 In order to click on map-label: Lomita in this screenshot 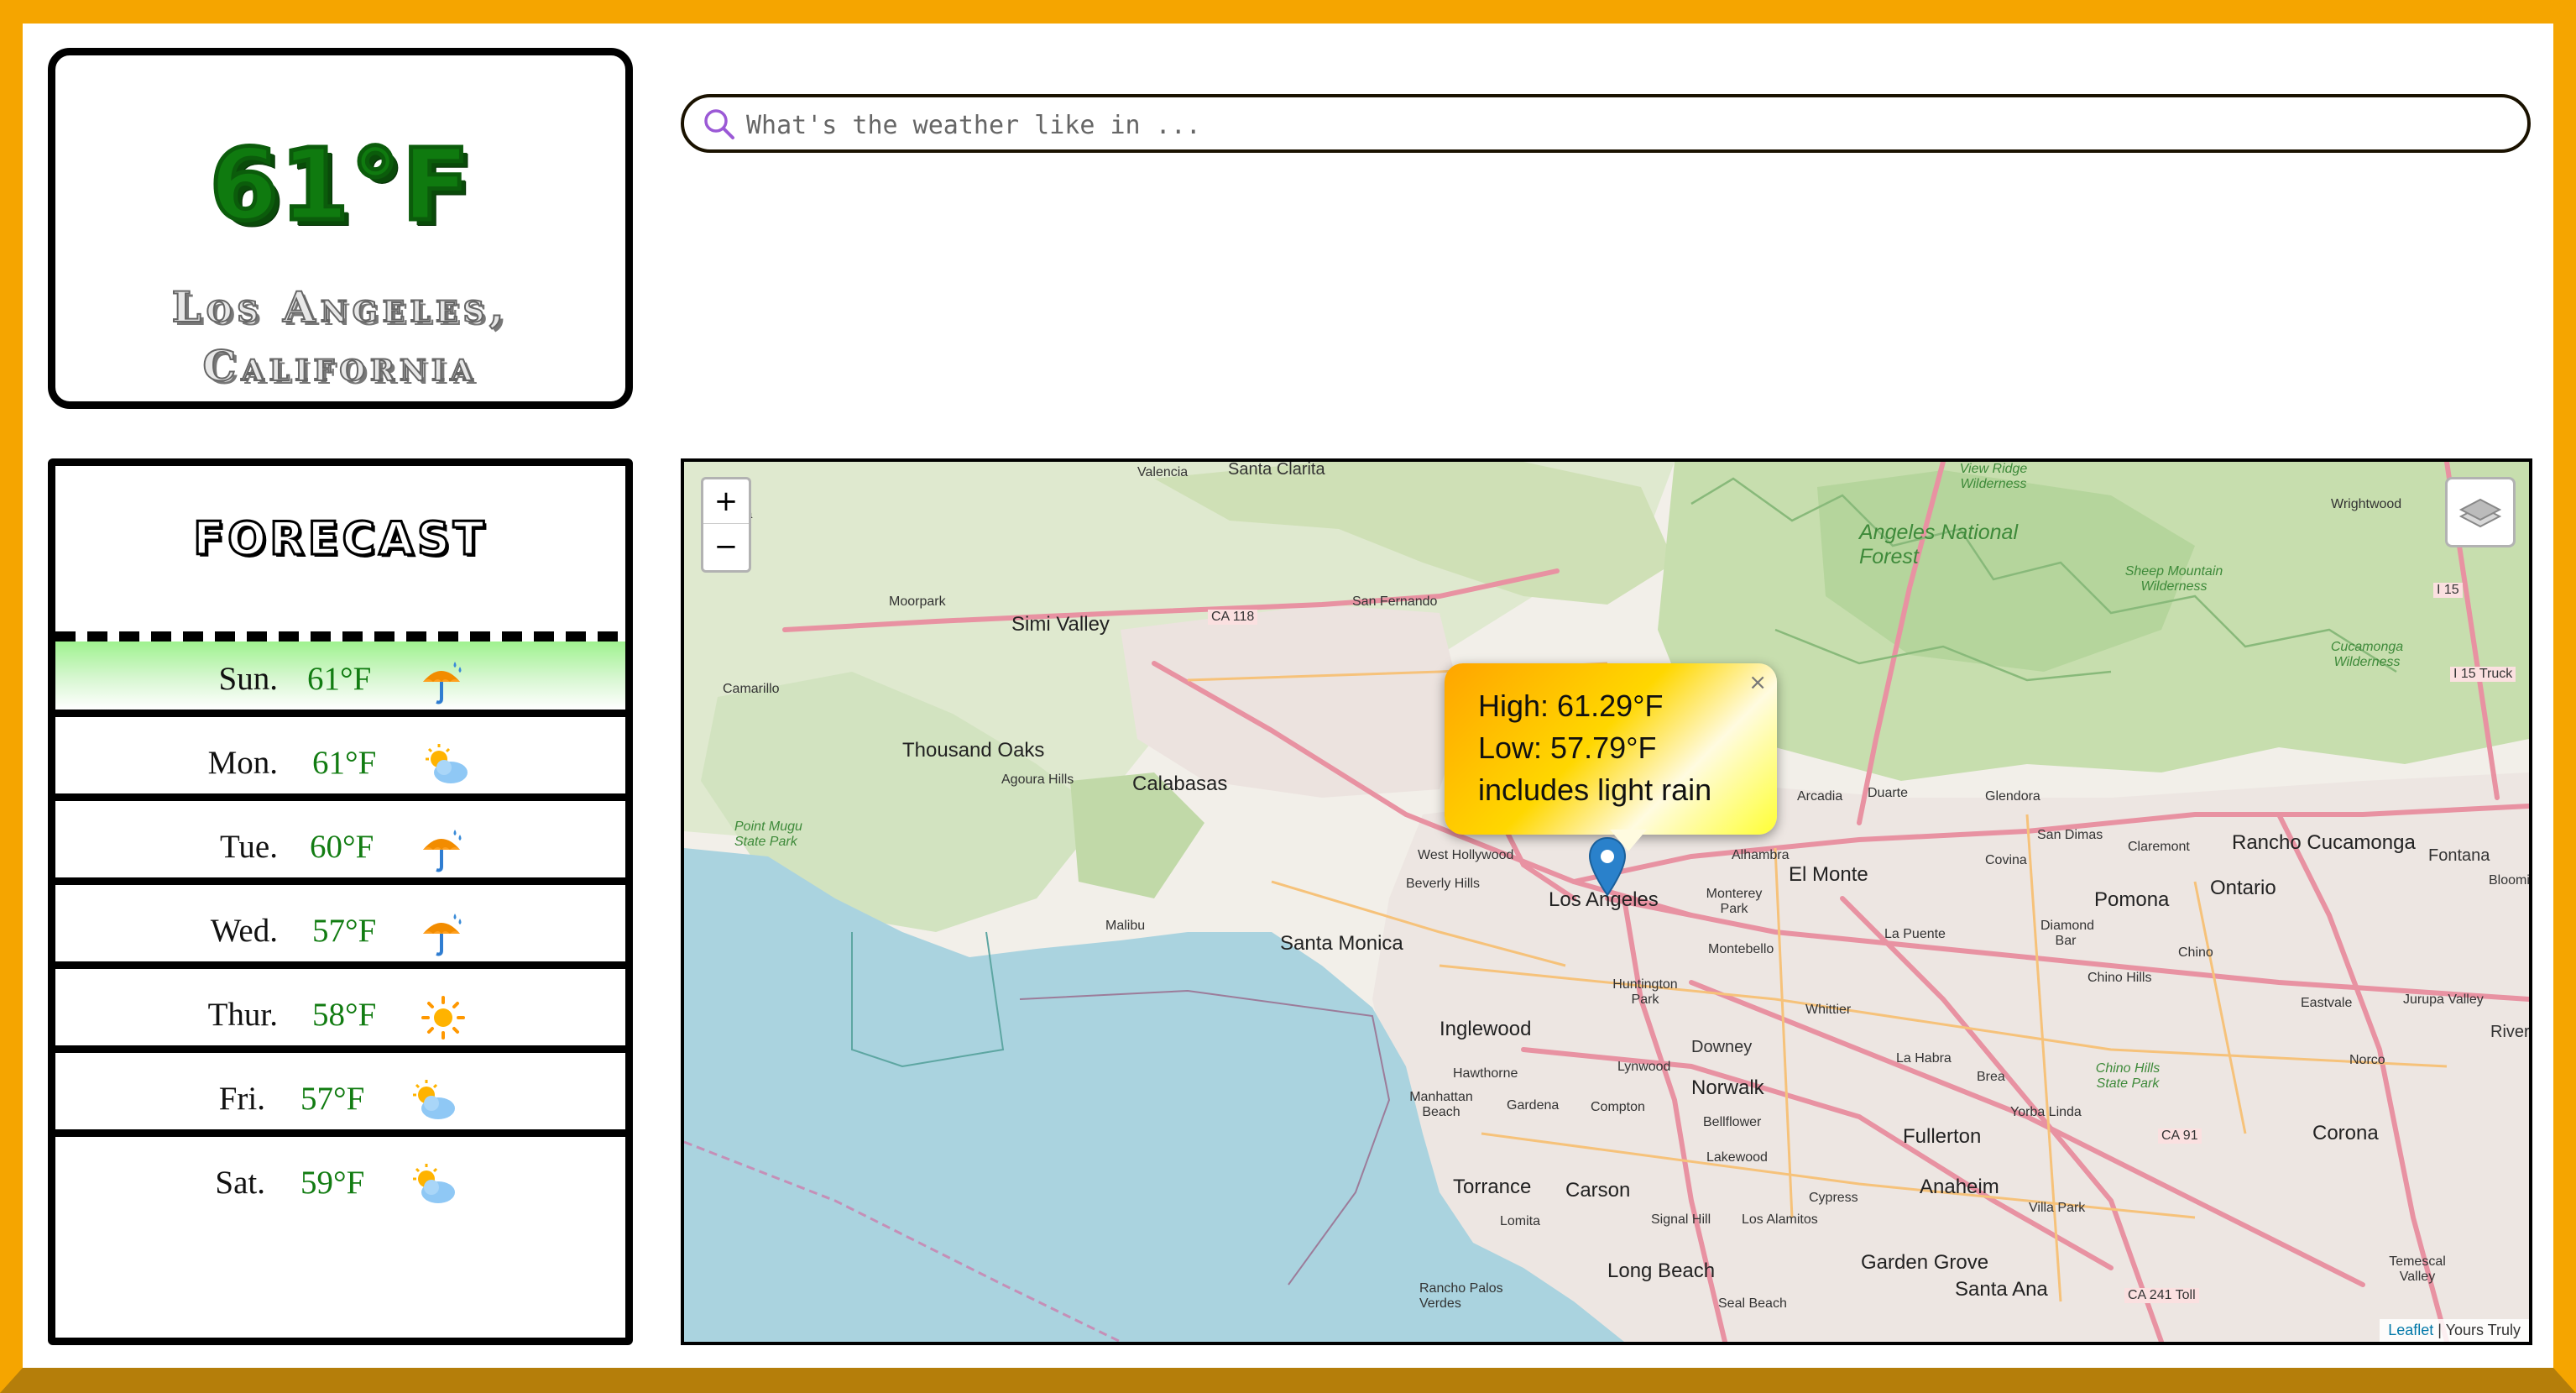, I will do `click(1520, 1221)`.